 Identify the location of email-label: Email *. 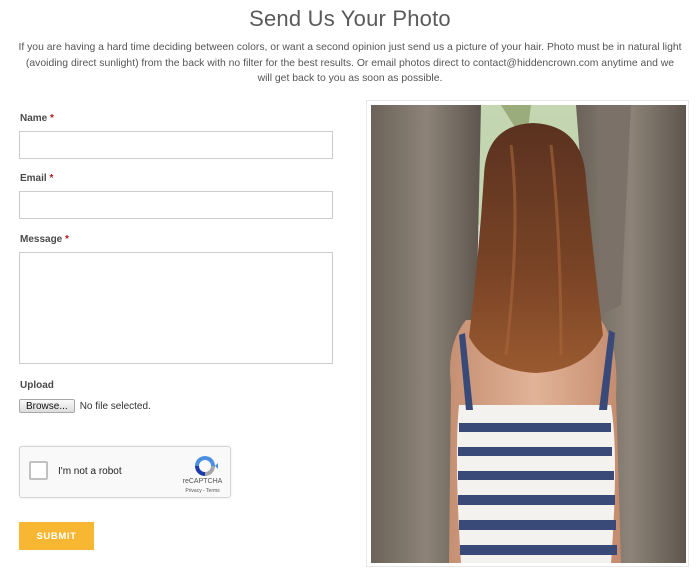
(37, 178).